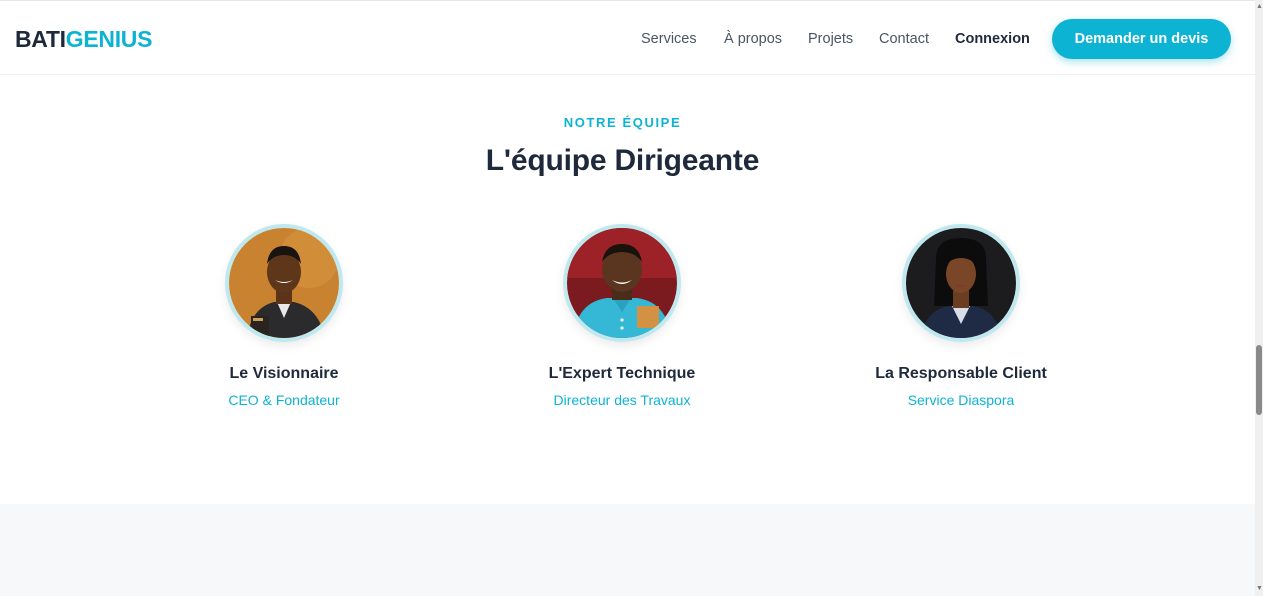  What do you see at coordinates (622, 160) in the screenshot?
I see `section-title: L'équipe Dirigeante` at bounding box center [622, 160].